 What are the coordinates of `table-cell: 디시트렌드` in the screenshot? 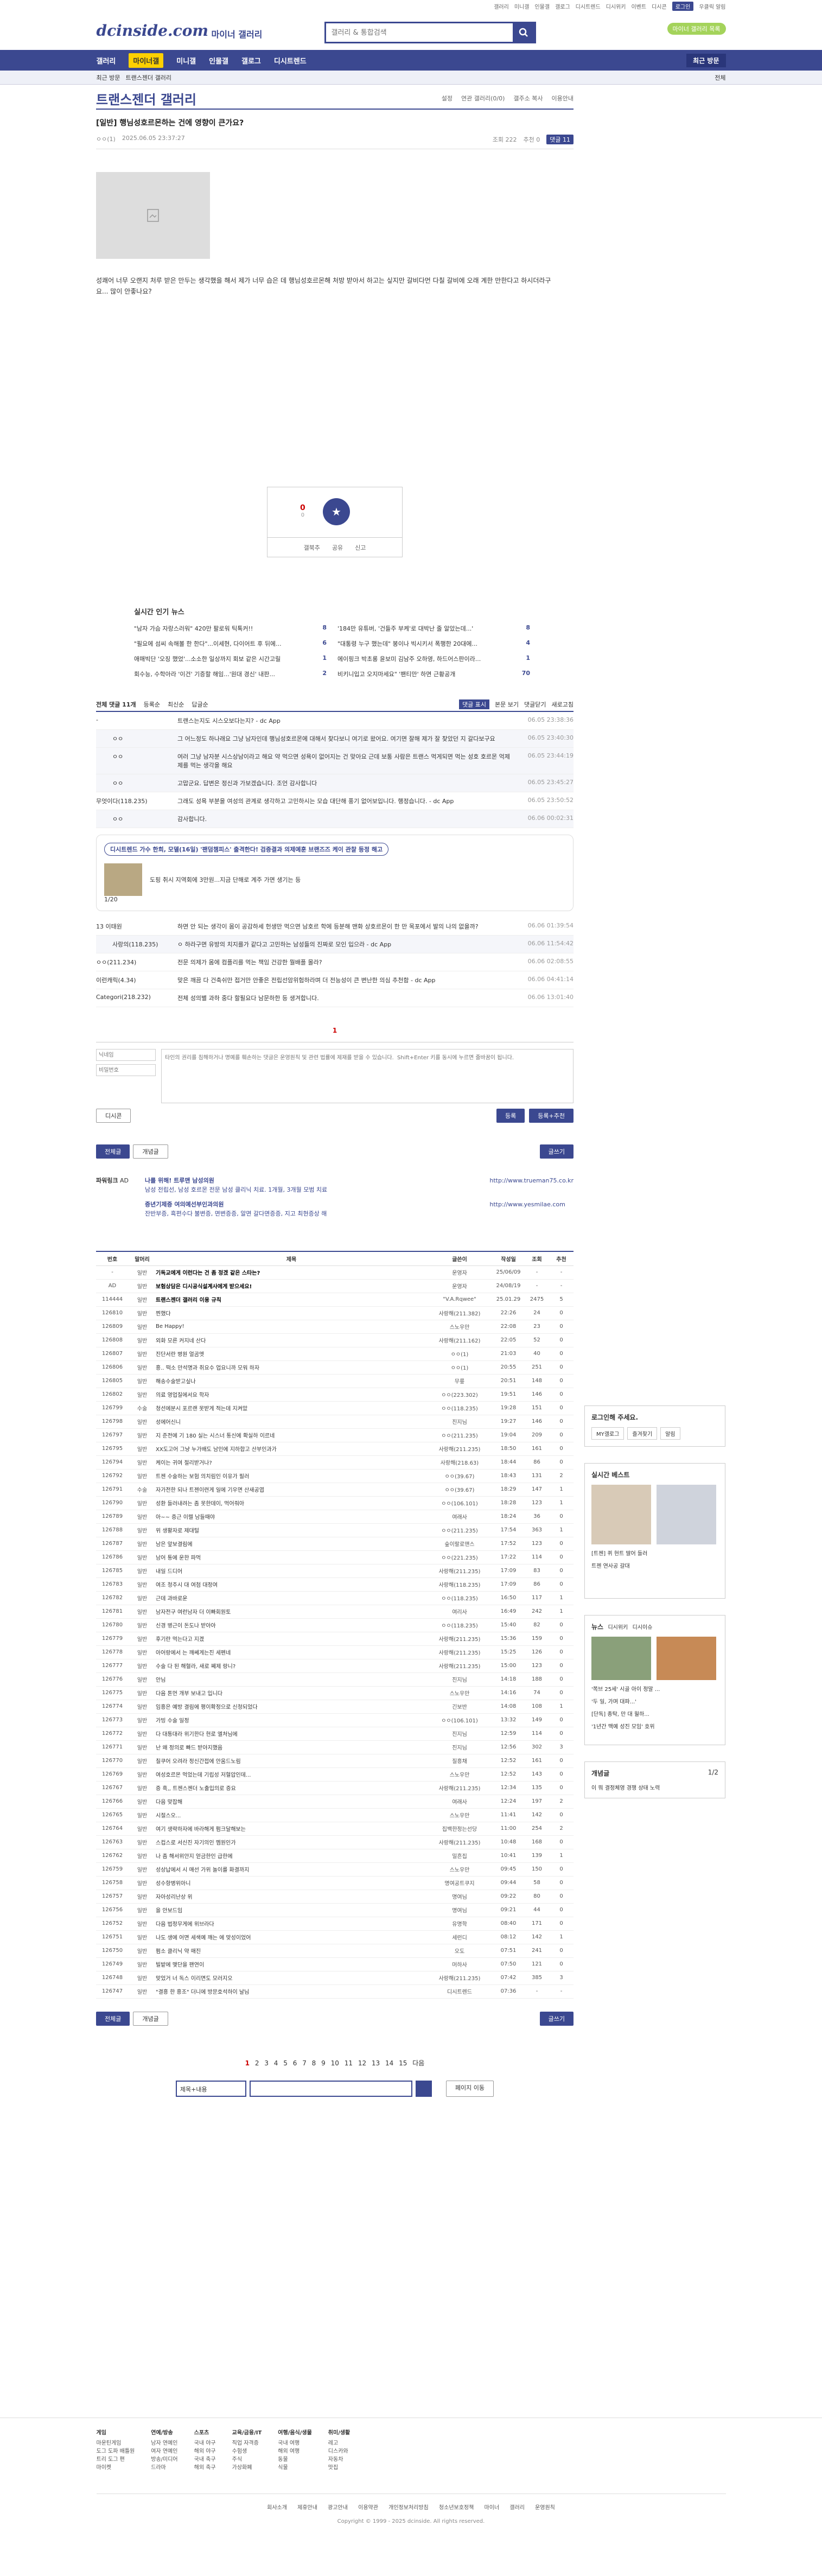 It's located at (460, 1992).